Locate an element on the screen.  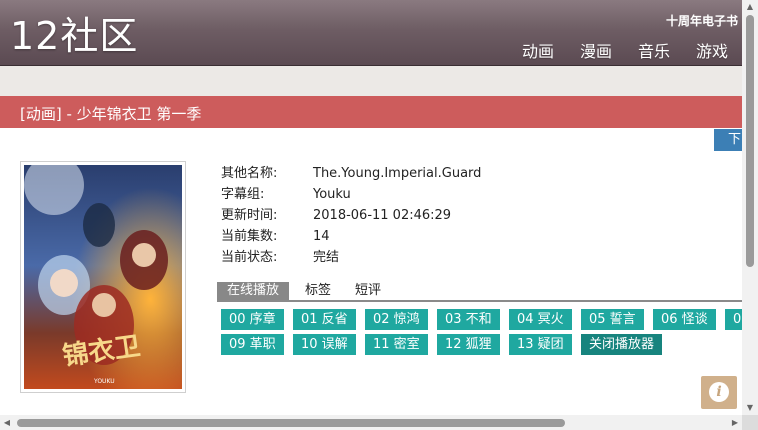
scroll-up-icon: ▲ is located at coordinates (750, 7).